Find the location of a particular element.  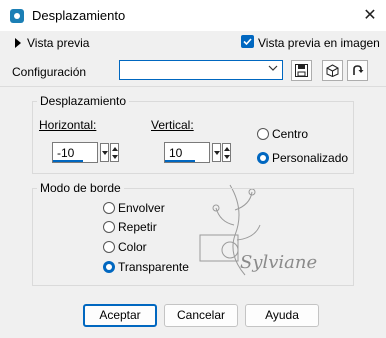

preview-on-image-label: Vista previa en imagen is located at coordinates (319, 43).